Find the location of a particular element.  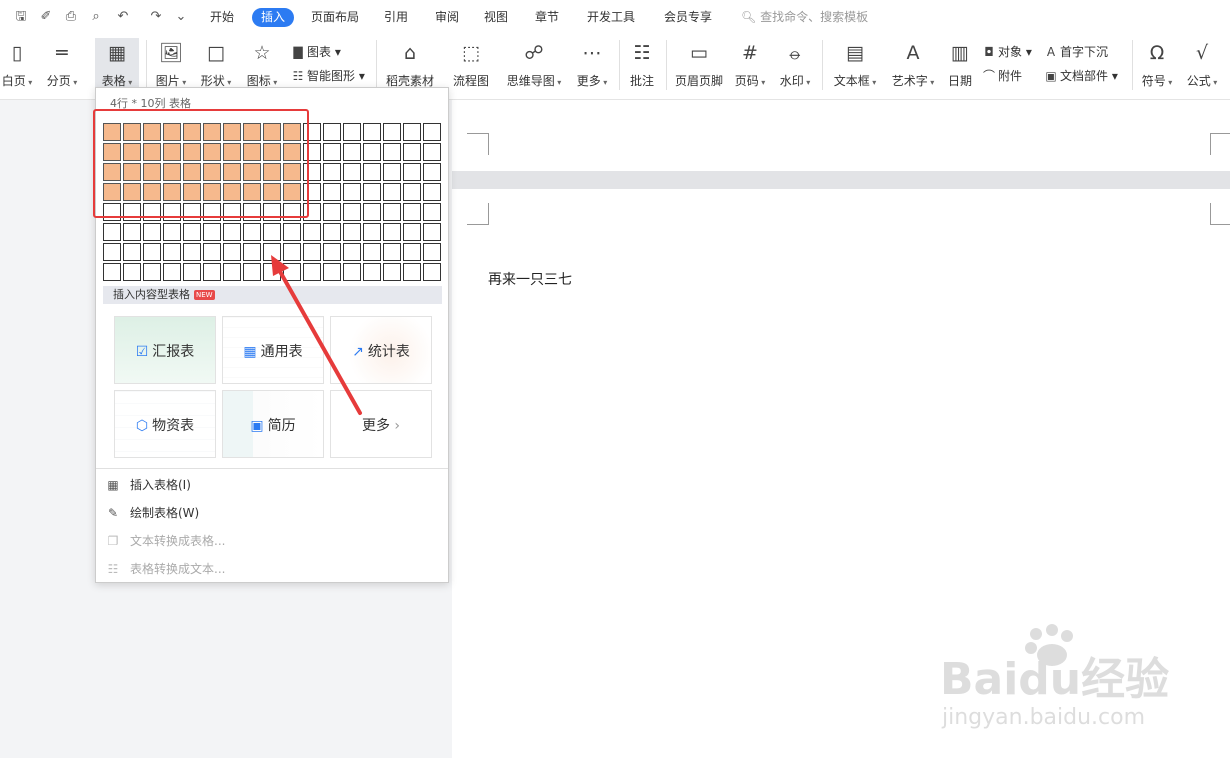

watermark-url: jingyan.baidu.com is located at coordinates (1043, 717).